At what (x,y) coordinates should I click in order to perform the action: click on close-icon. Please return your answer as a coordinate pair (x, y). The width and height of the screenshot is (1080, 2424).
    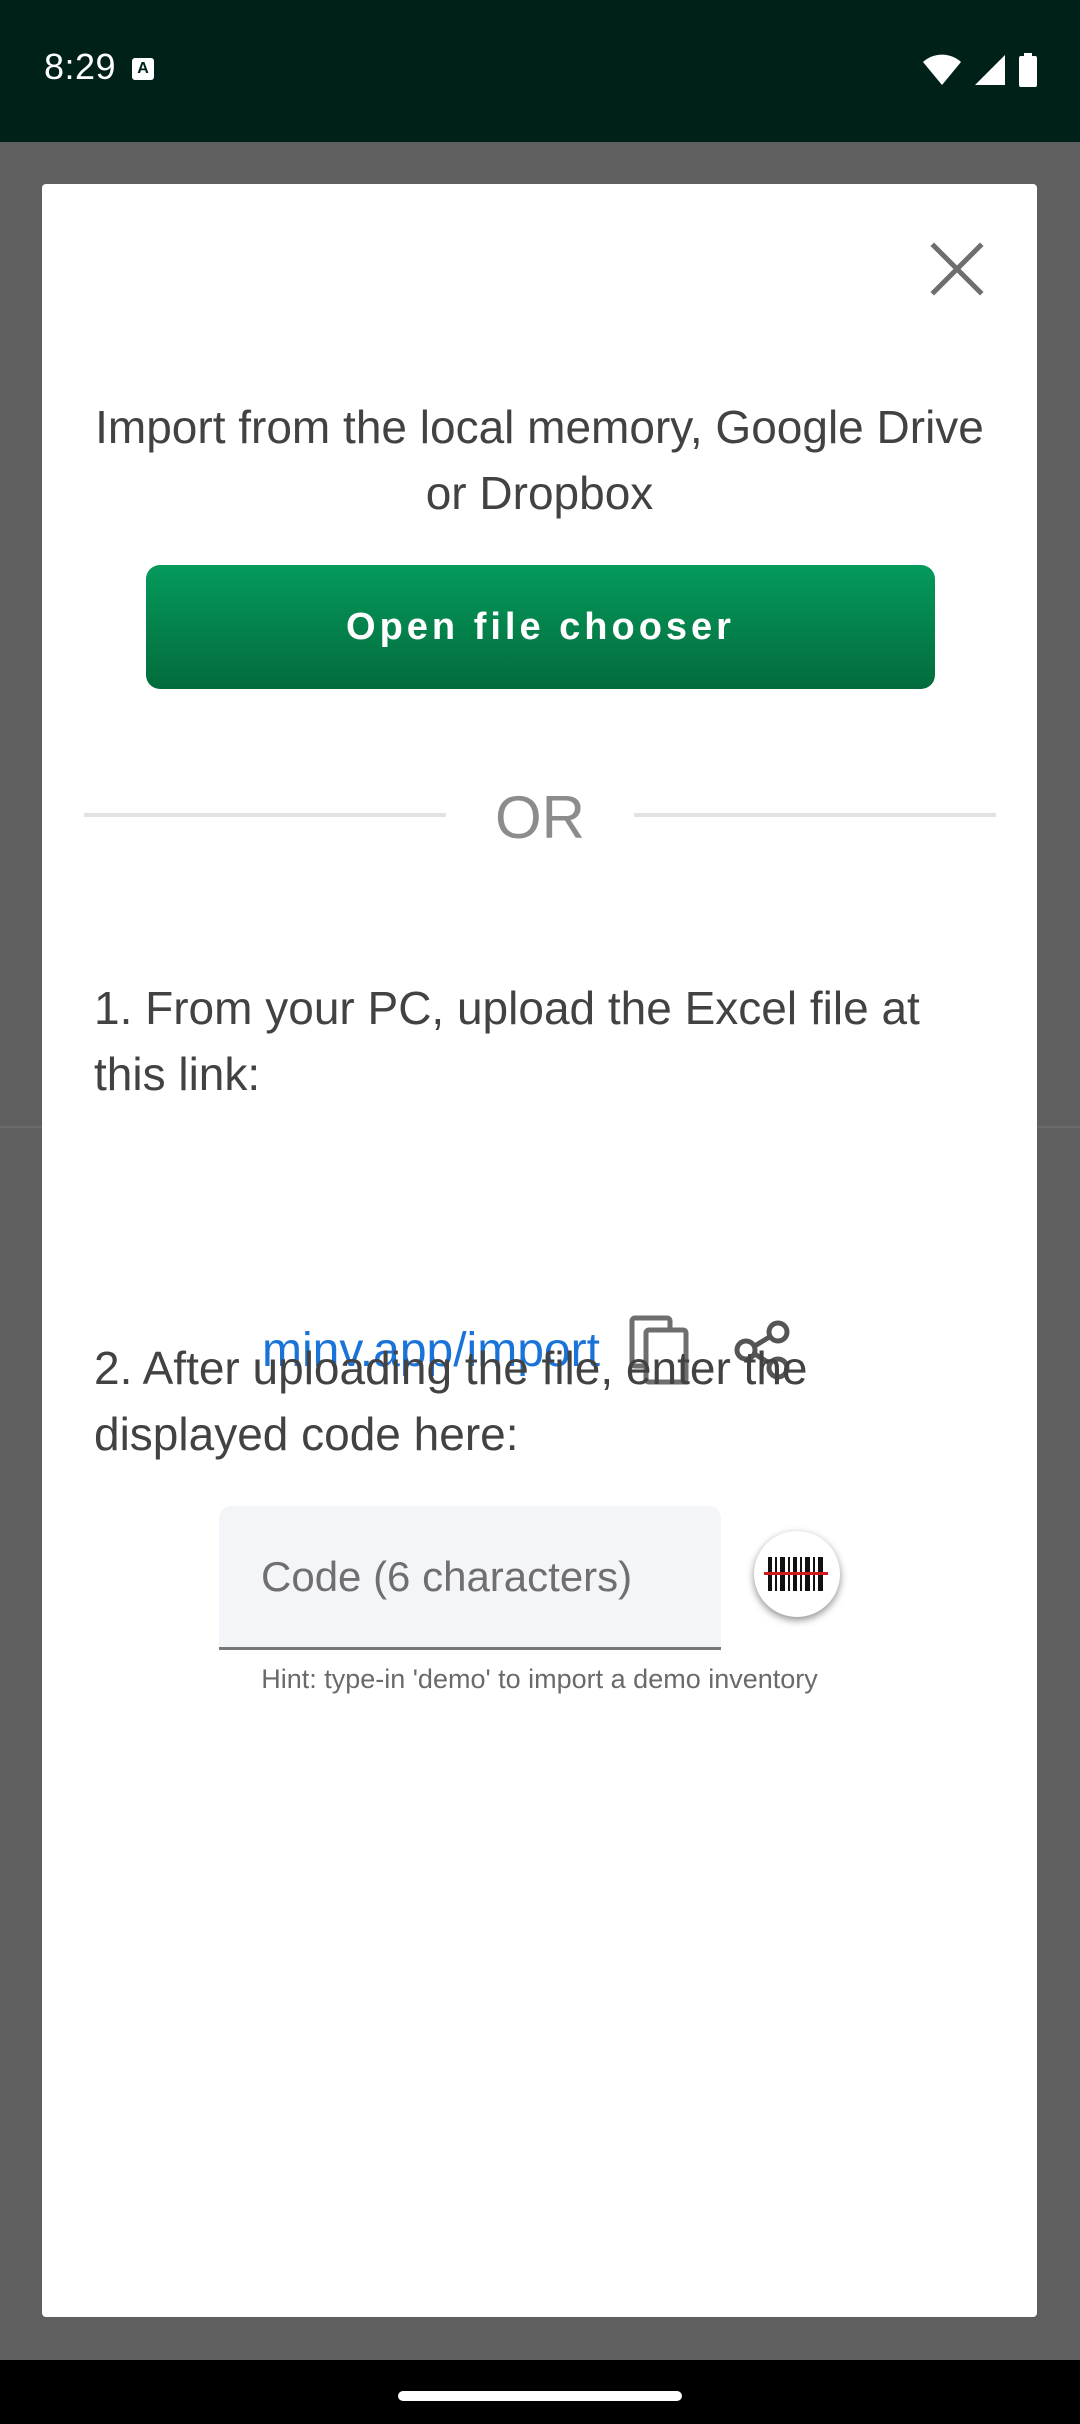
    Looking at the image, I should click on (957, 269).